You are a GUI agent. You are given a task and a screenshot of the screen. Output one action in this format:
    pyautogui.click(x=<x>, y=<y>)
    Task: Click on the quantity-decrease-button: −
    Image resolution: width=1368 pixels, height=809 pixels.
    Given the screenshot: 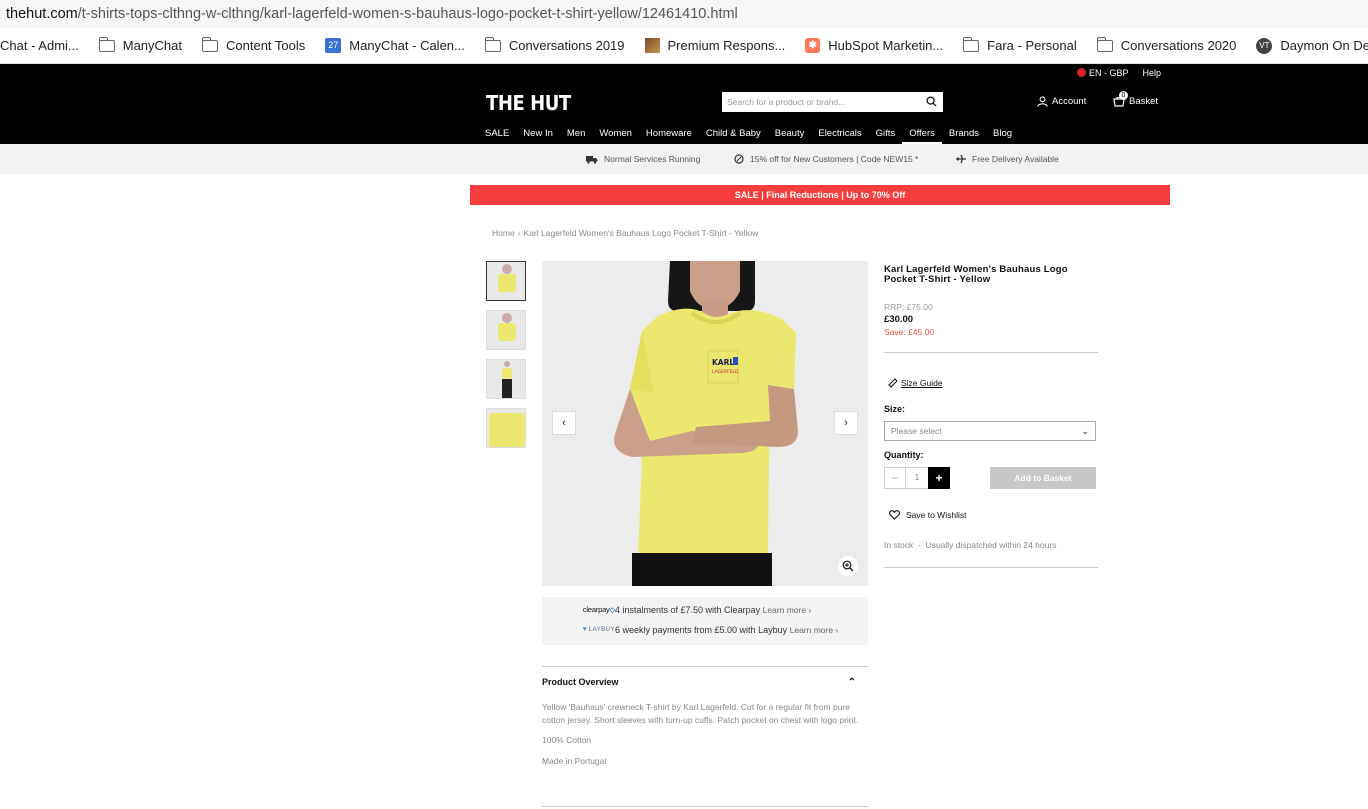 What is the action you would take?
    pyautogui.click(x=895, y=478)
    